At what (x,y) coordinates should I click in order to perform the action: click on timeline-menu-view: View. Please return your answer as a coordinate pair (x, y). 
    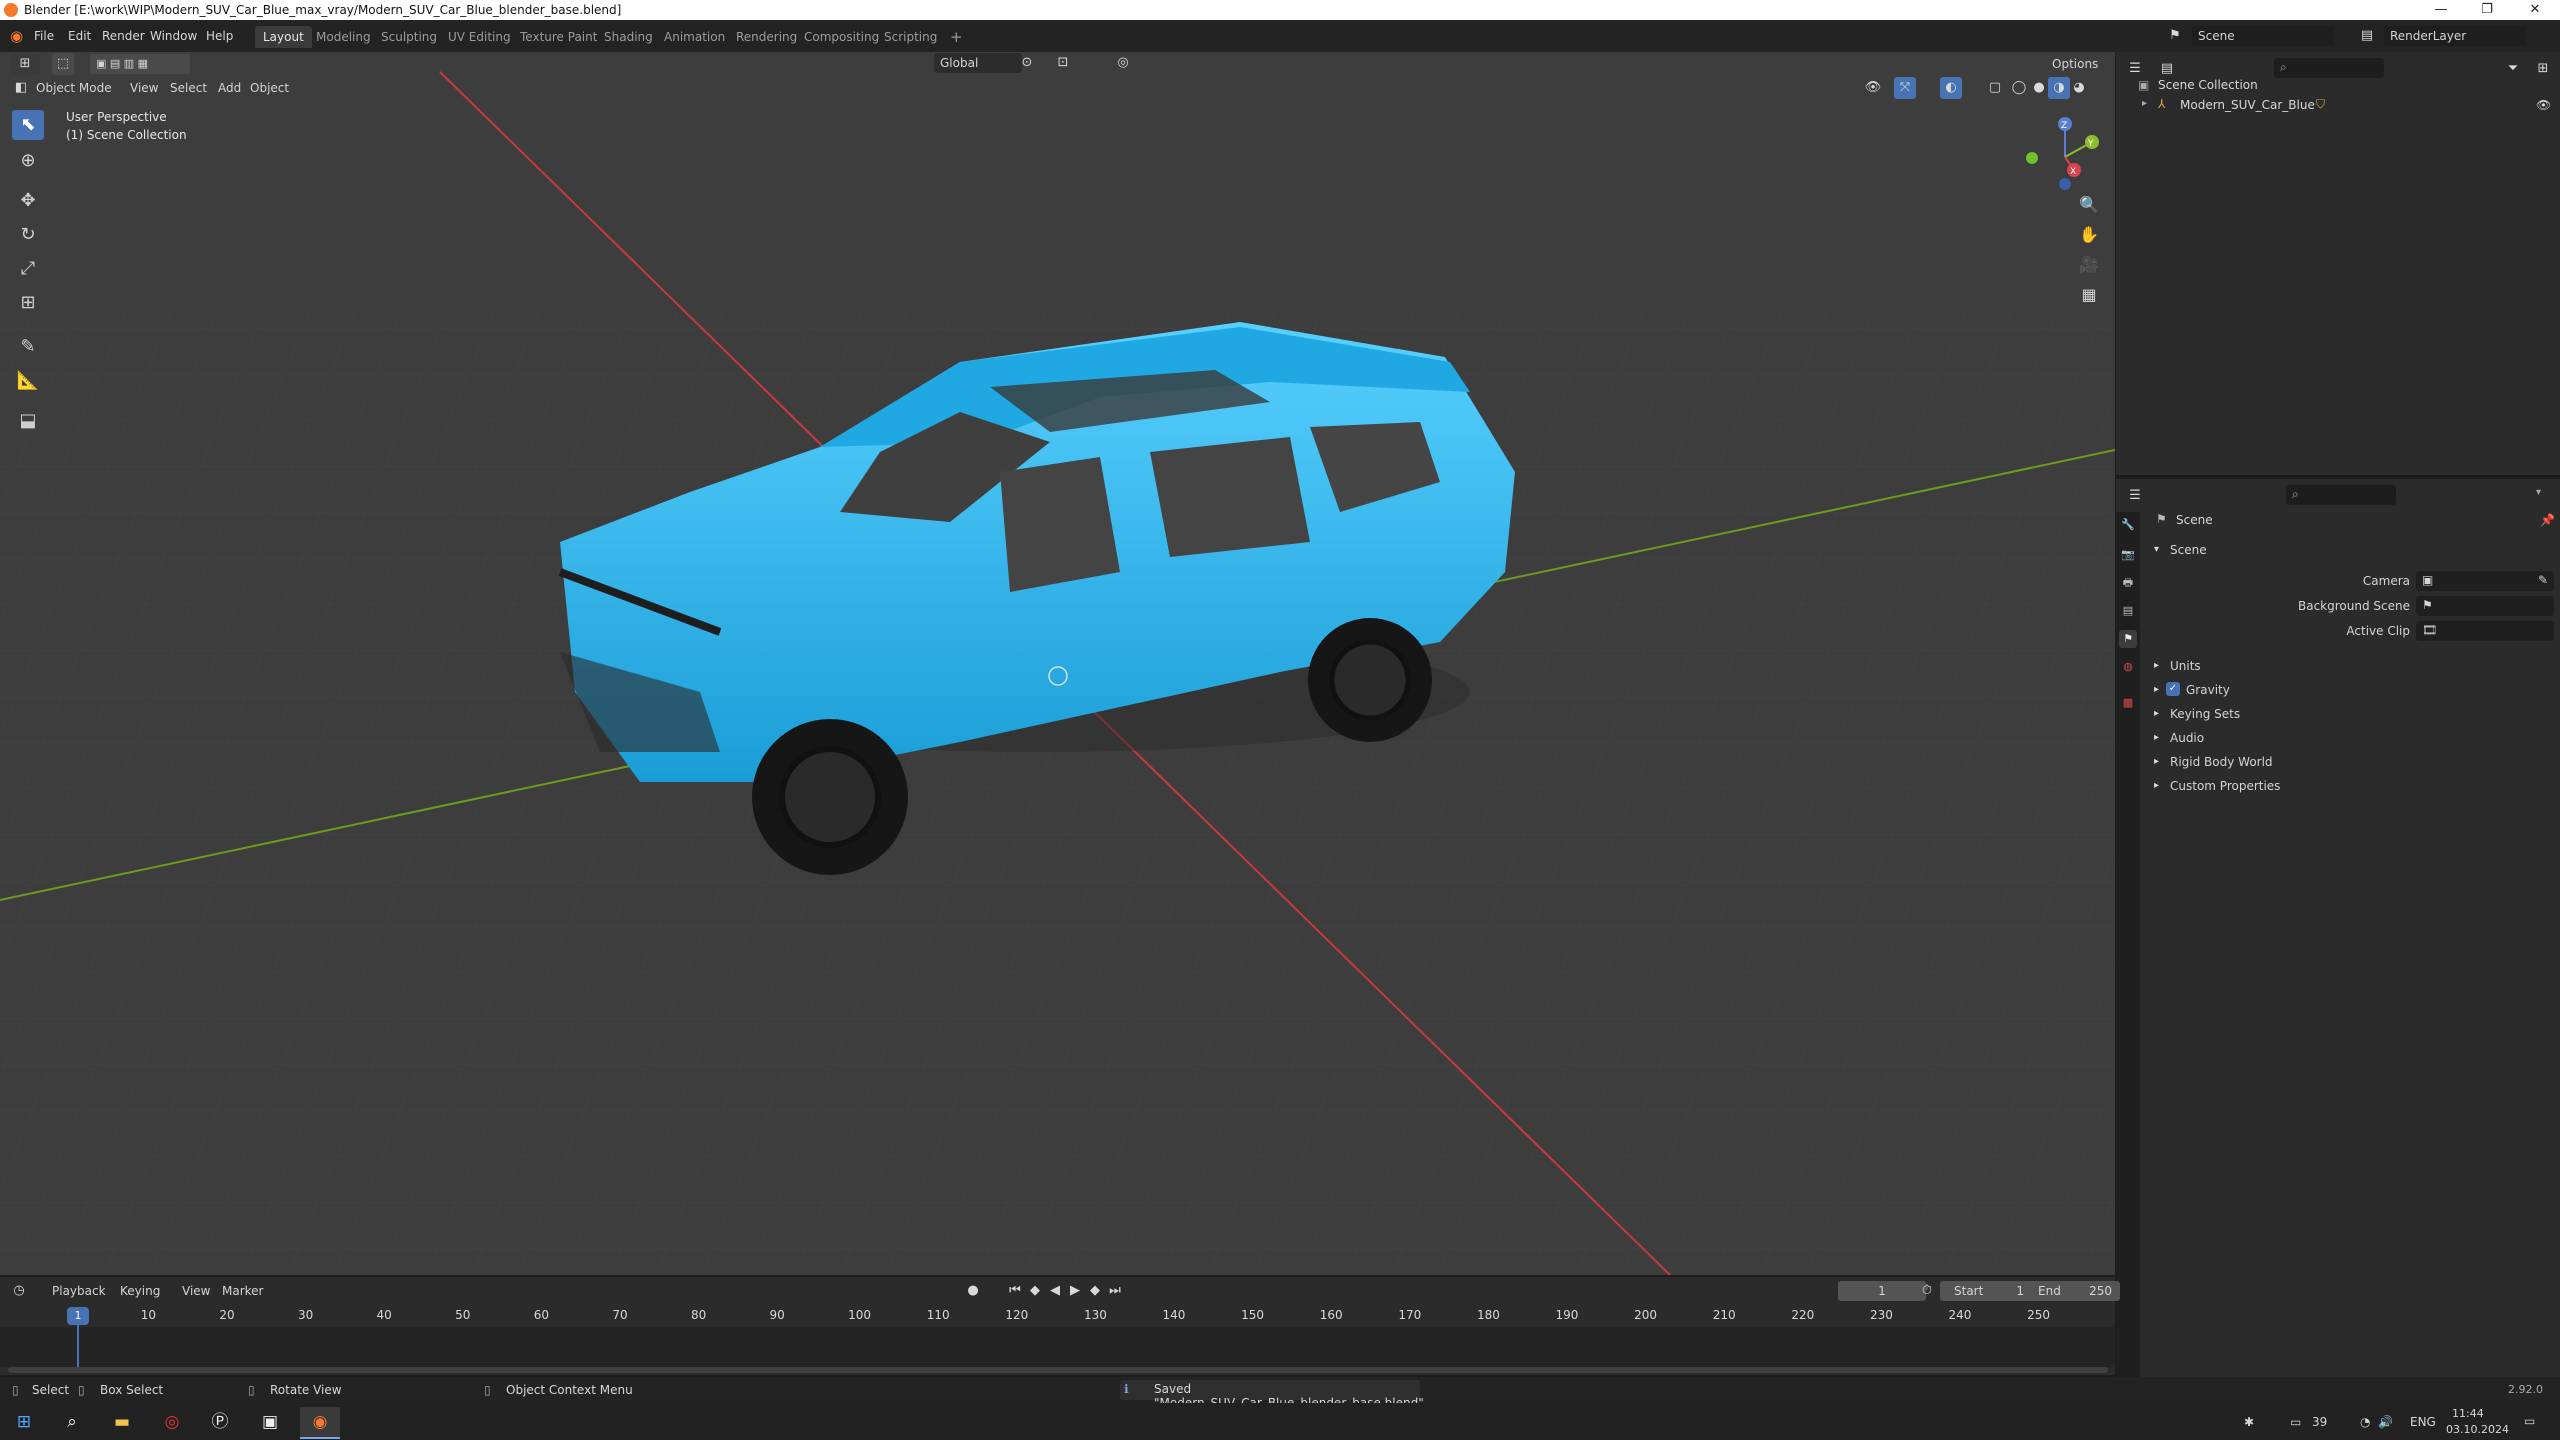
    Looking at the image, I should click on (196, 1291).